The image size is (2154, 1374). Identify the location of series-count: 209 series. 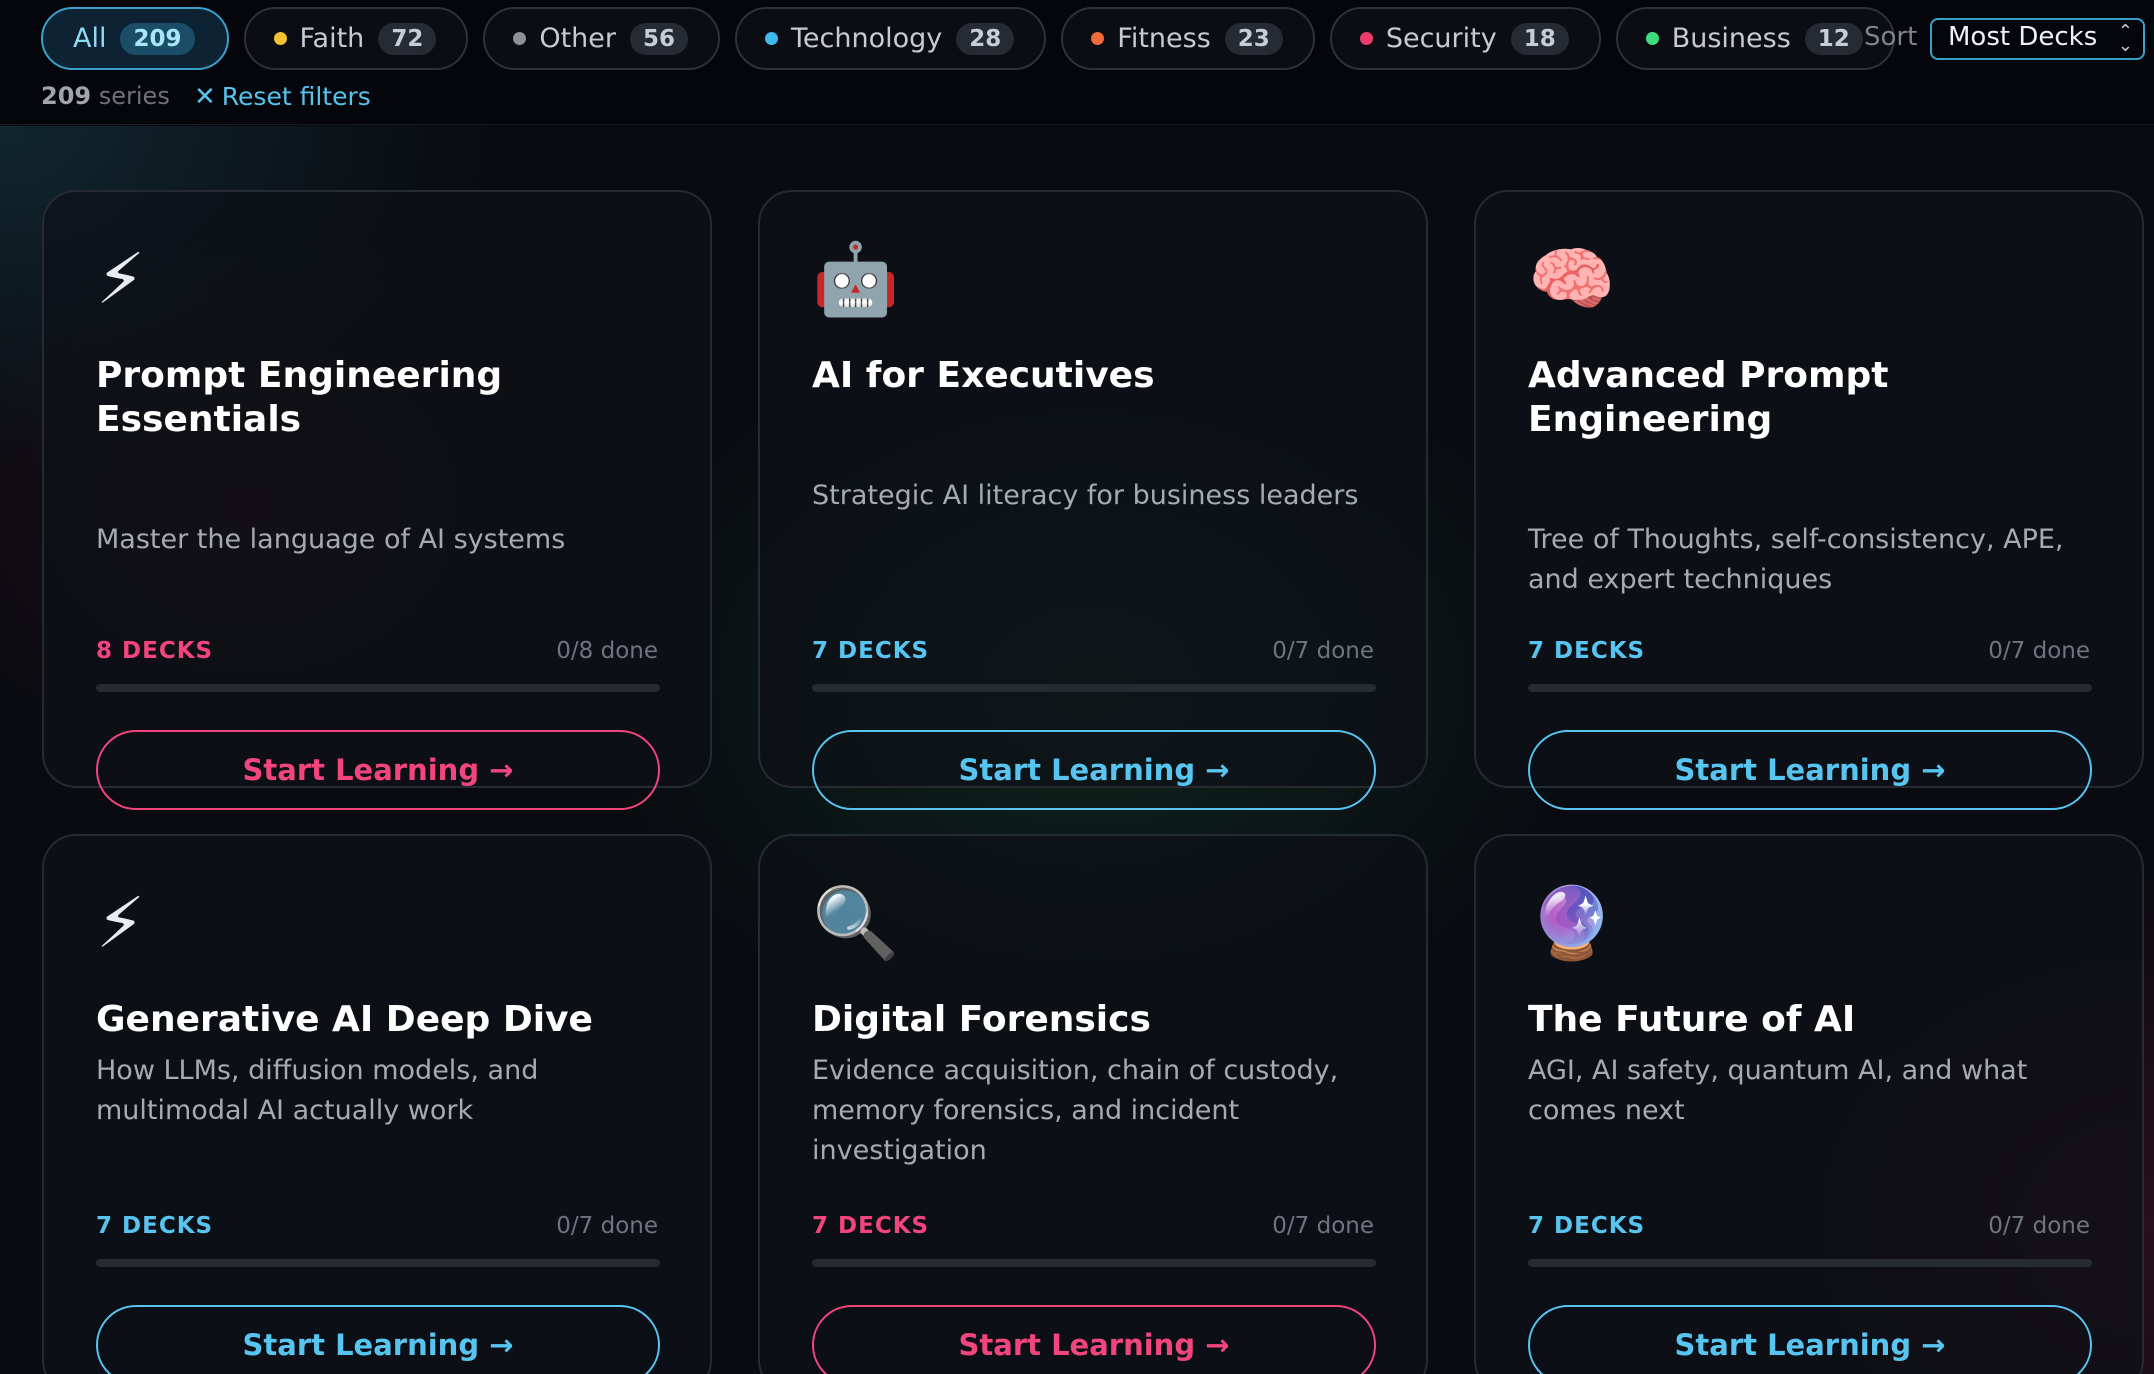
(105, 96).